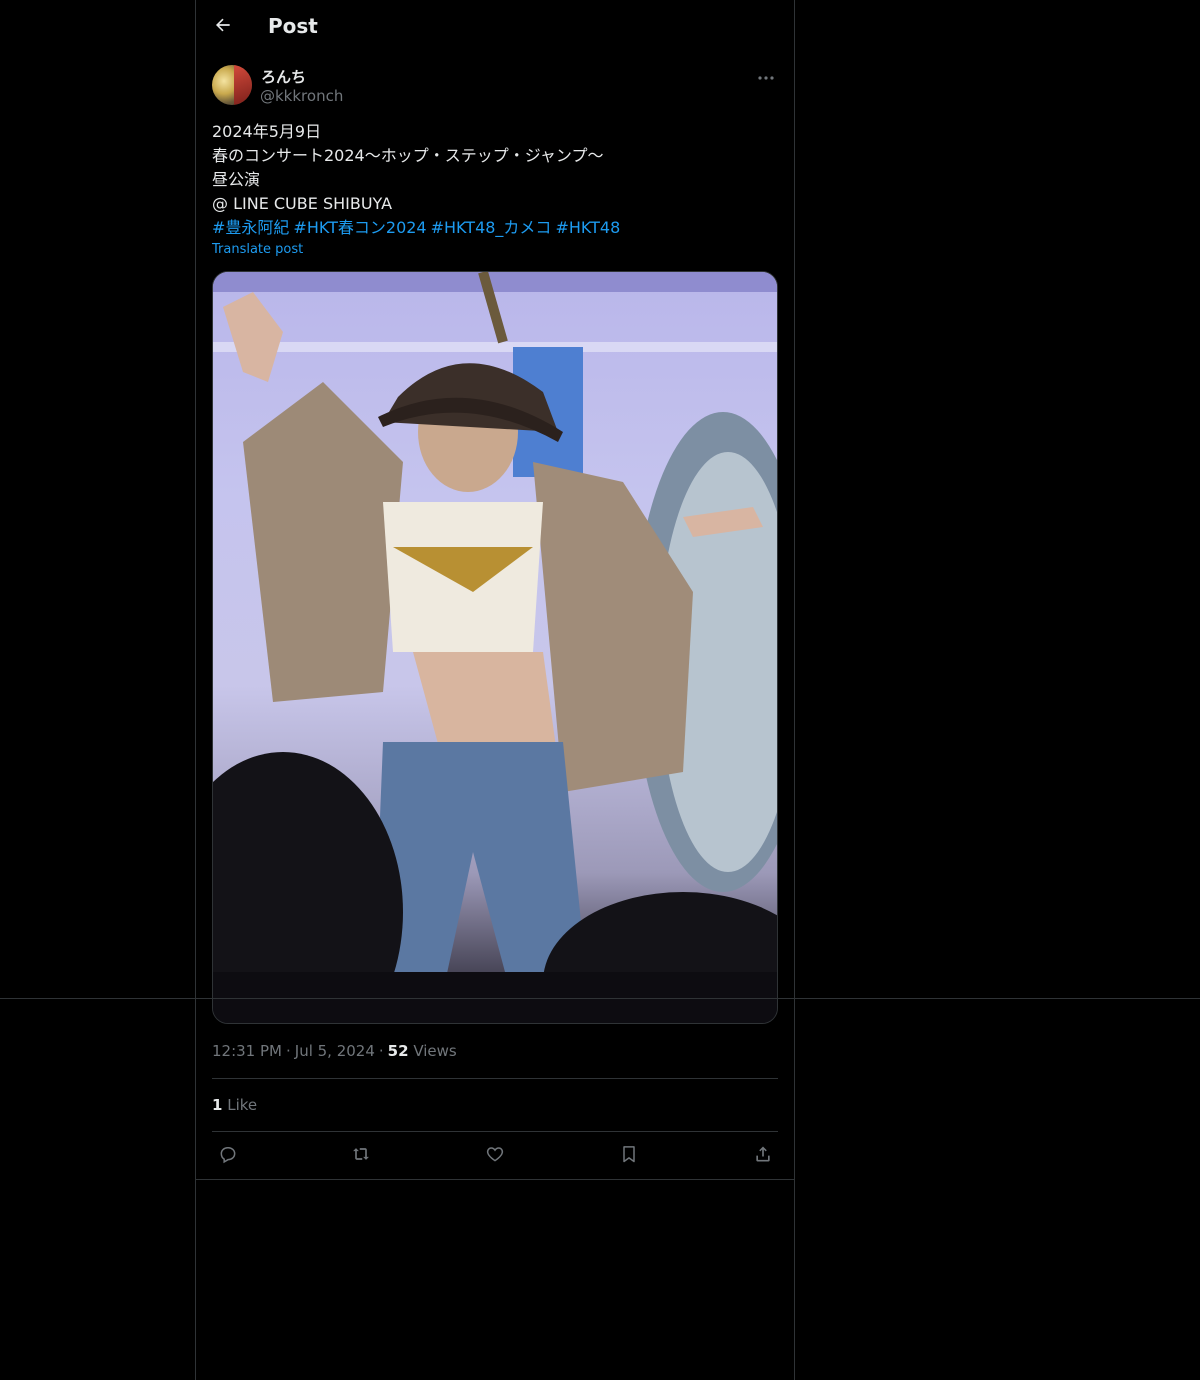 This screenshot has height=1380, width=1200. I want to click on tweet-line: @ LINE CUBE SHIBUYA, so click(302, 203).